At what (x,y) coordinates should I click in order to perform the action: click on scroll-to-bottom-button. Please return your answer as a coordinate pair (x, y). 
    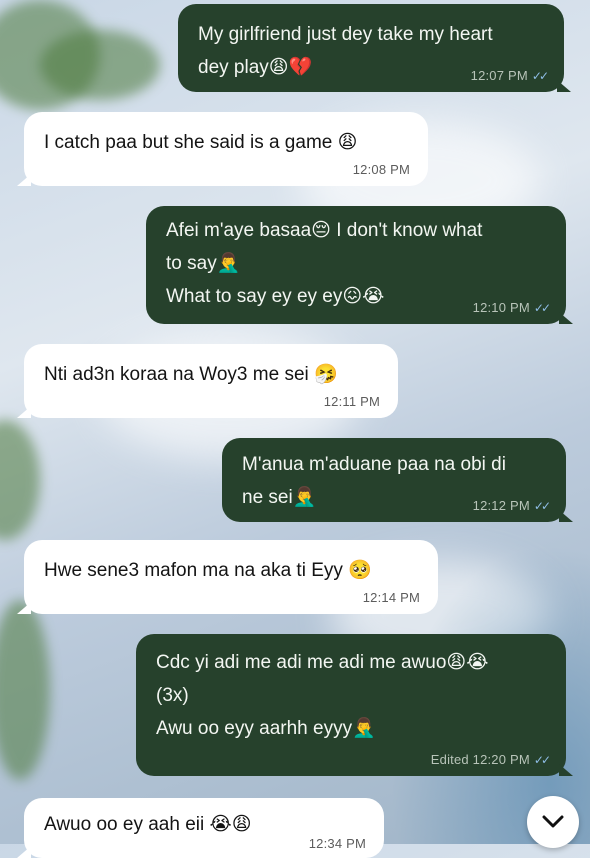
    Looking at the image, I should click on (553, 822).